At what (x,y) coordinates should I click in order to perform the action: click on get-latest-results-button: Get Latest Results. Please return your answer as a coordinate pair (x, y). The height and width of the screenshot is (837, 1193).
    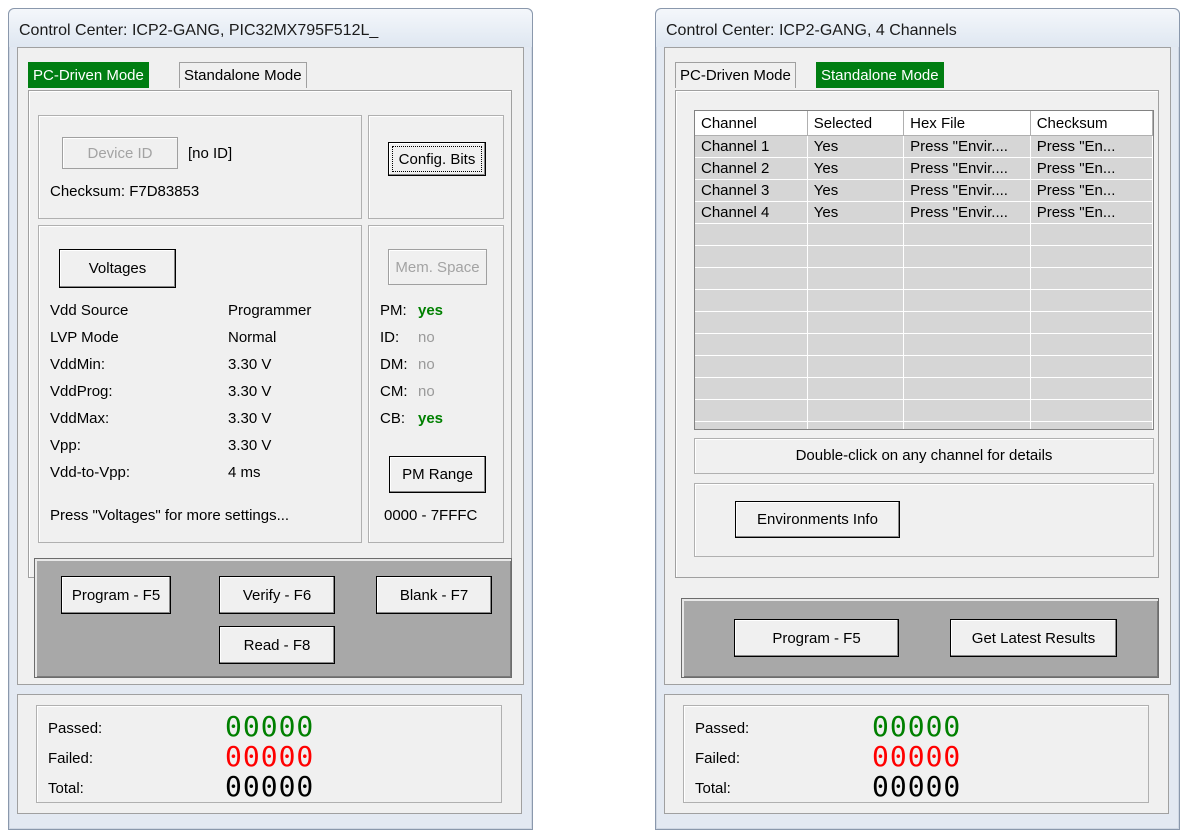
    Looking at the image, I should click on (1033, 638).